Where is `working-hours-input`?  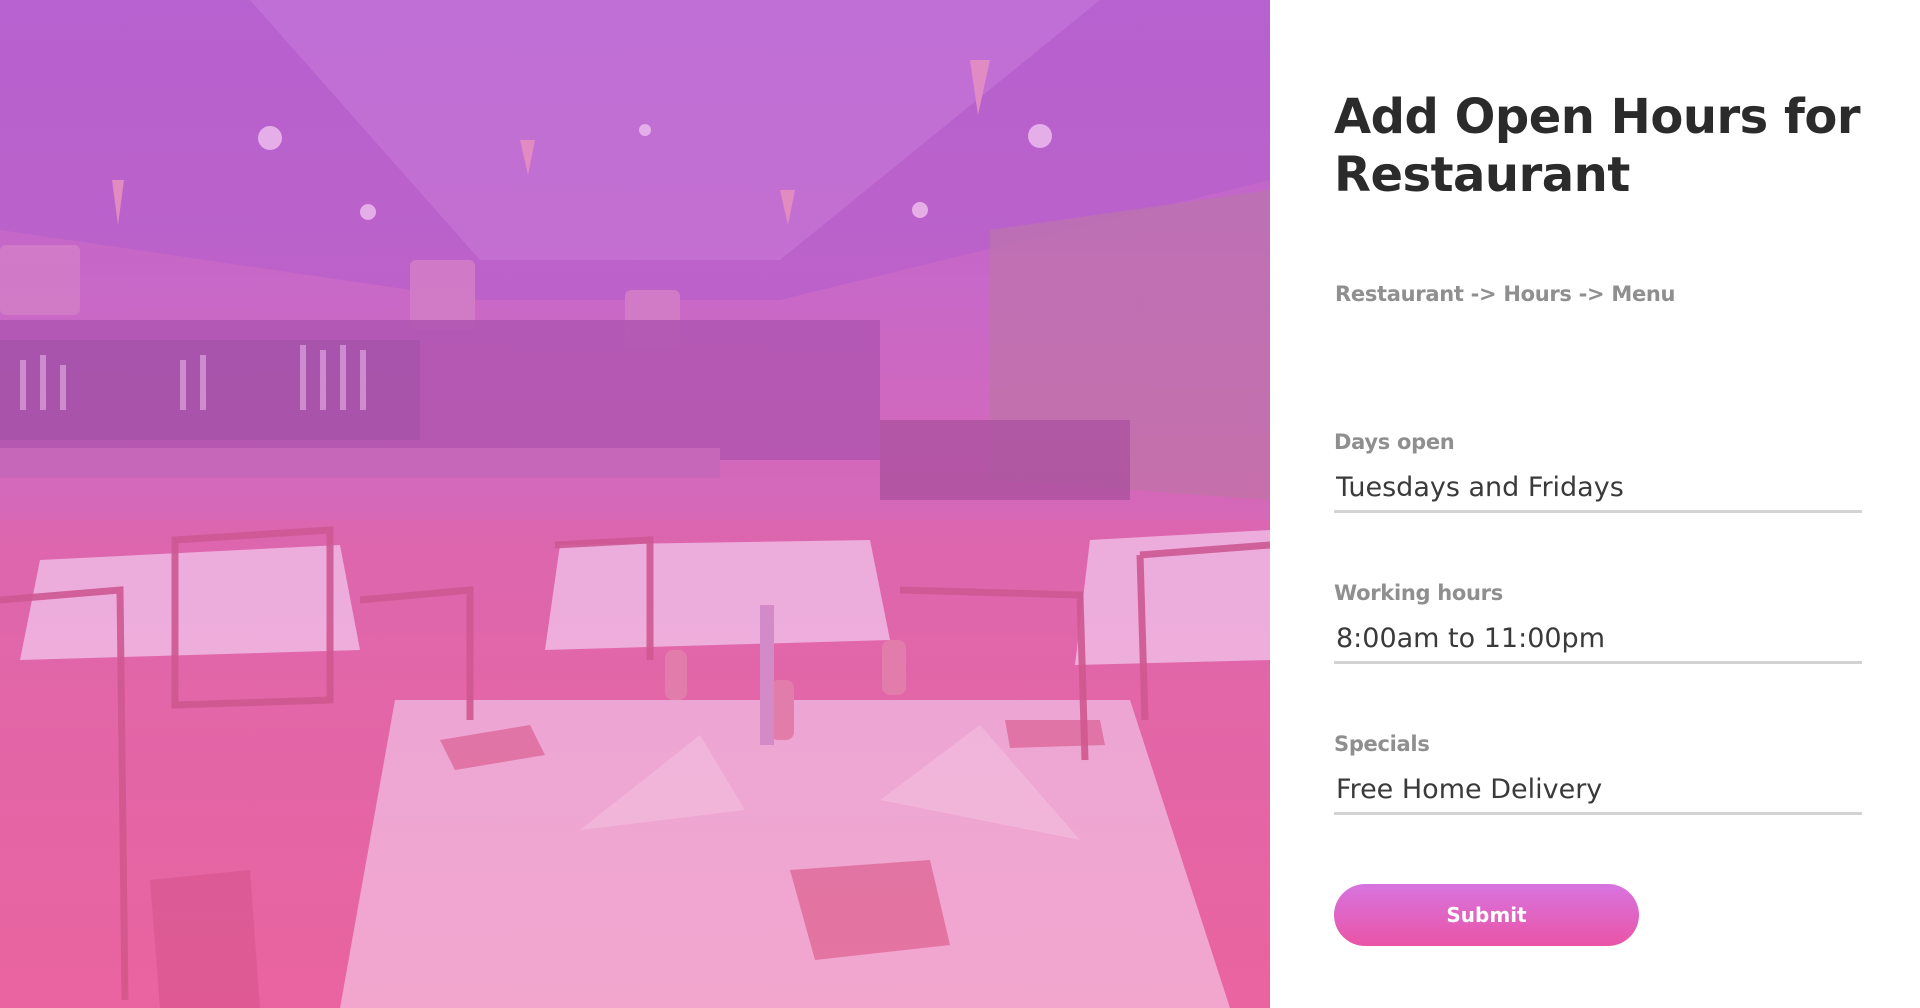
working-hours-input is located at coordinates (1598, 639).